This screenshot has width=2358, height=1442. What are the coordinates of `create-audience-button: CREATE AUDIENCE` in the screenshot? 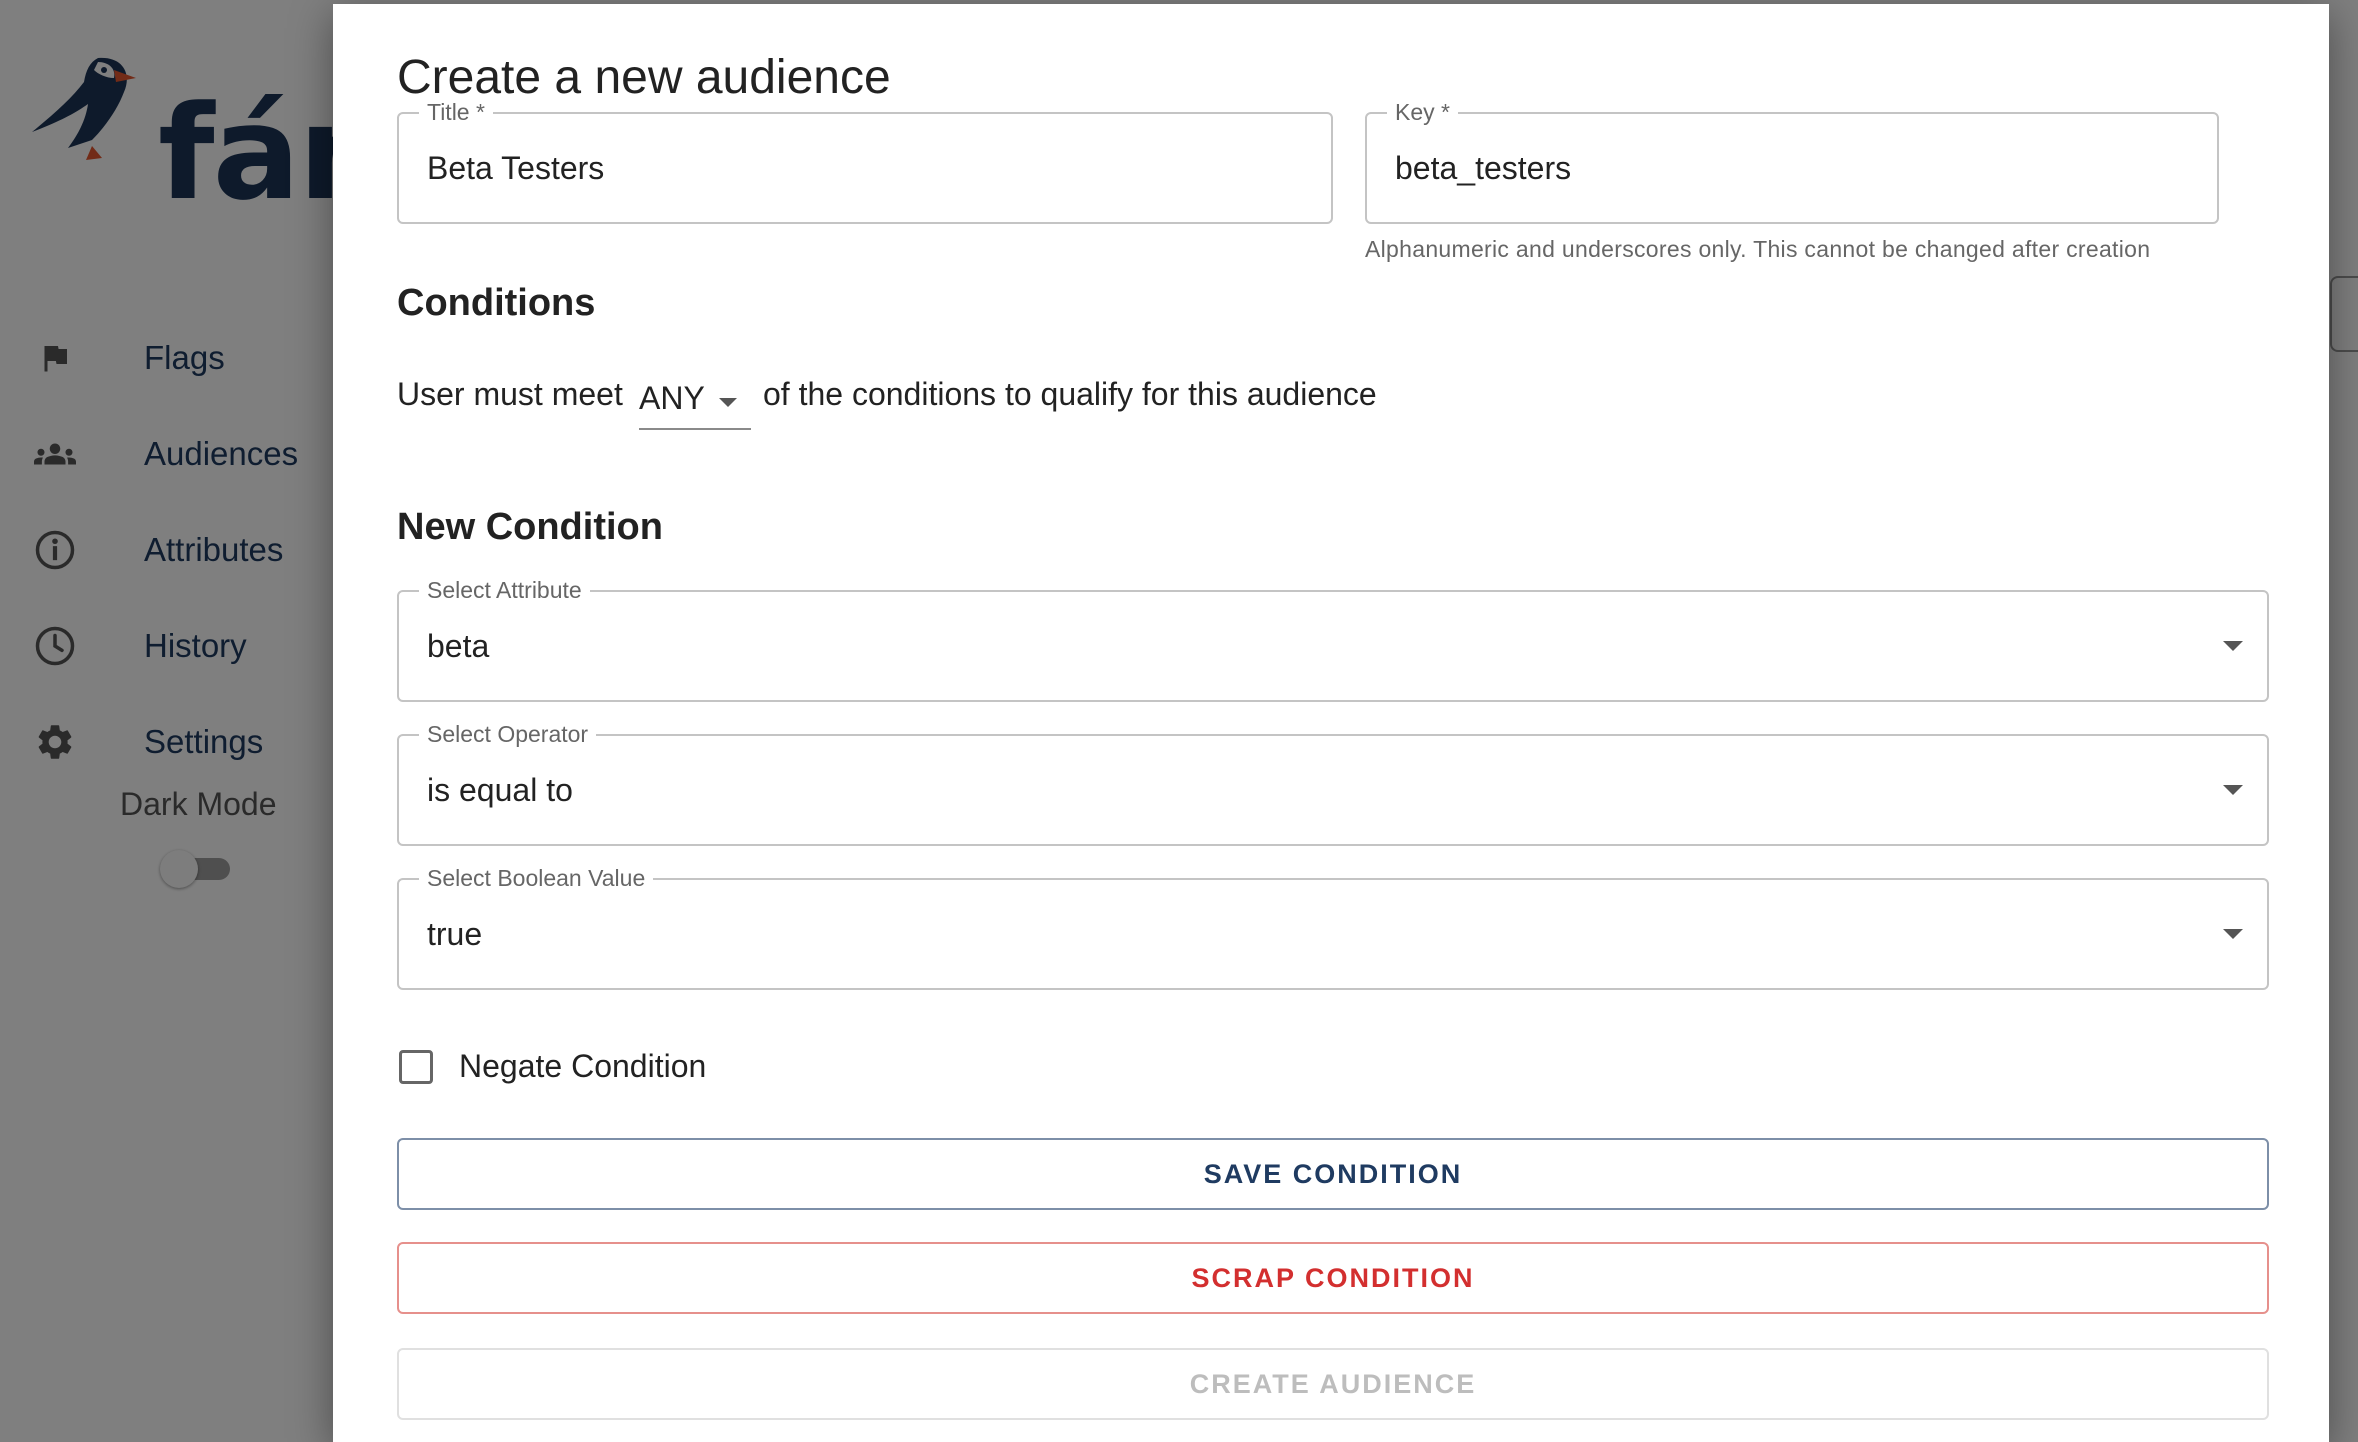 It's located at (1333, 1384).